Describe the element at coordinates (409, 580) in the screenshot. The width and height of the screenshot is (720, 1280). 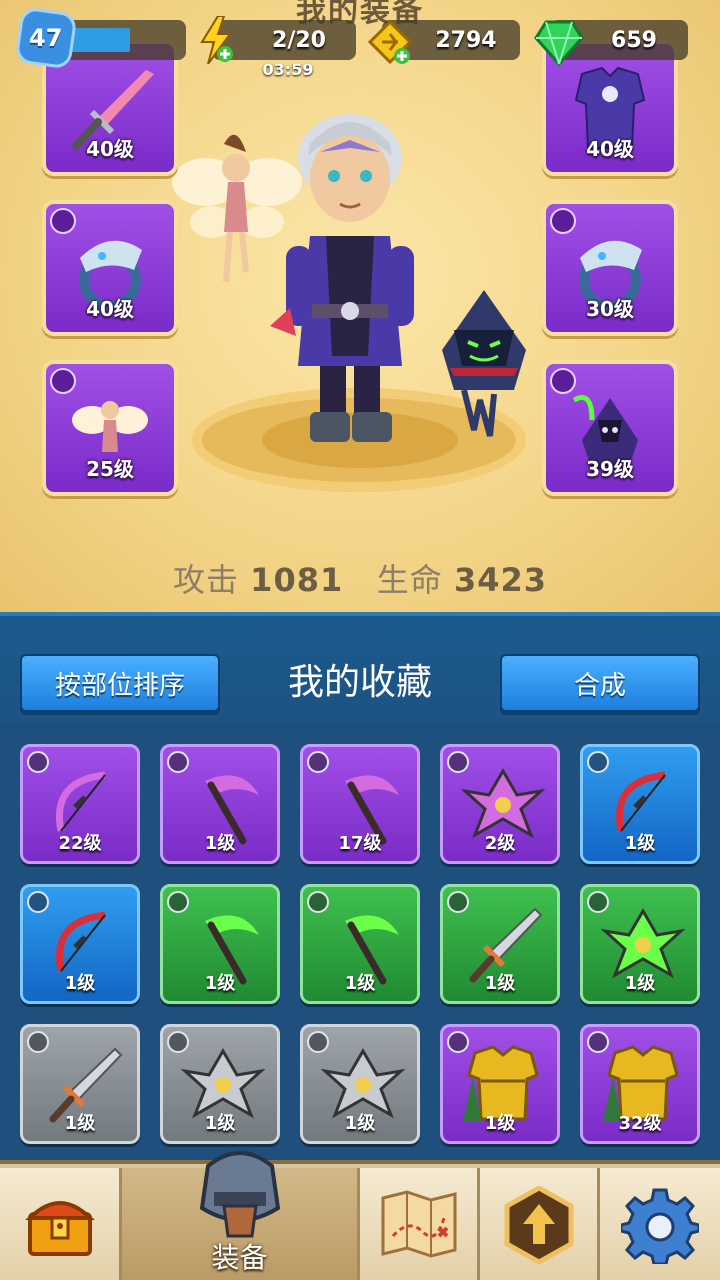
I see `hp-label: 生命` at that location.